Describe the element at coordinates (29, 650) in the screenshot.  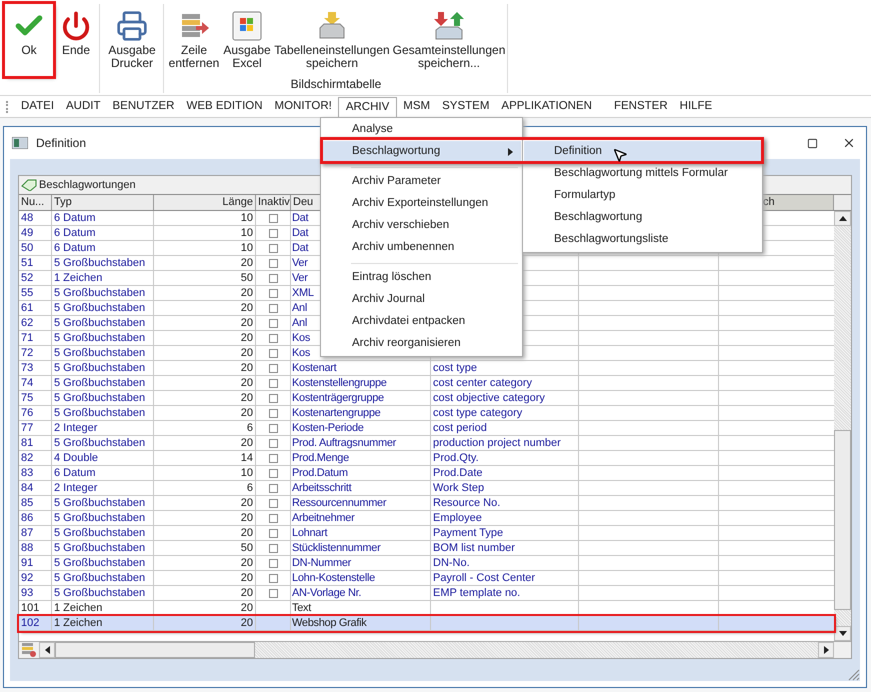
I see `row-settings-icon` at that location.